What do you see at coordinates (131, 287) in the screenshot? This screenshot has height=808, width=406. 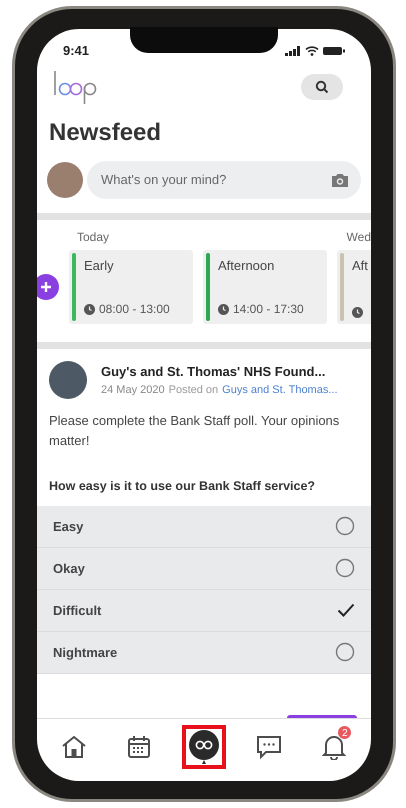 I see `shift-card: Early 08:00 - 13:00` at bounding box center [131, 287].